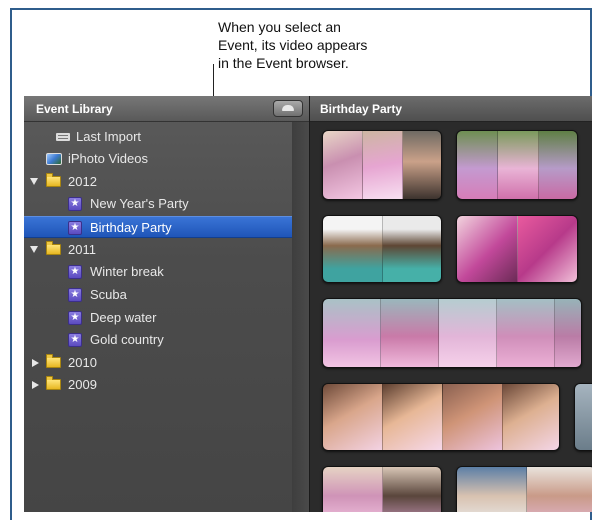 The image size is (600, 520). What do you see at coordinates (166, 109) in the screenshot?
I see `event-library-header: Event Library` at bounding box center [166, 109].